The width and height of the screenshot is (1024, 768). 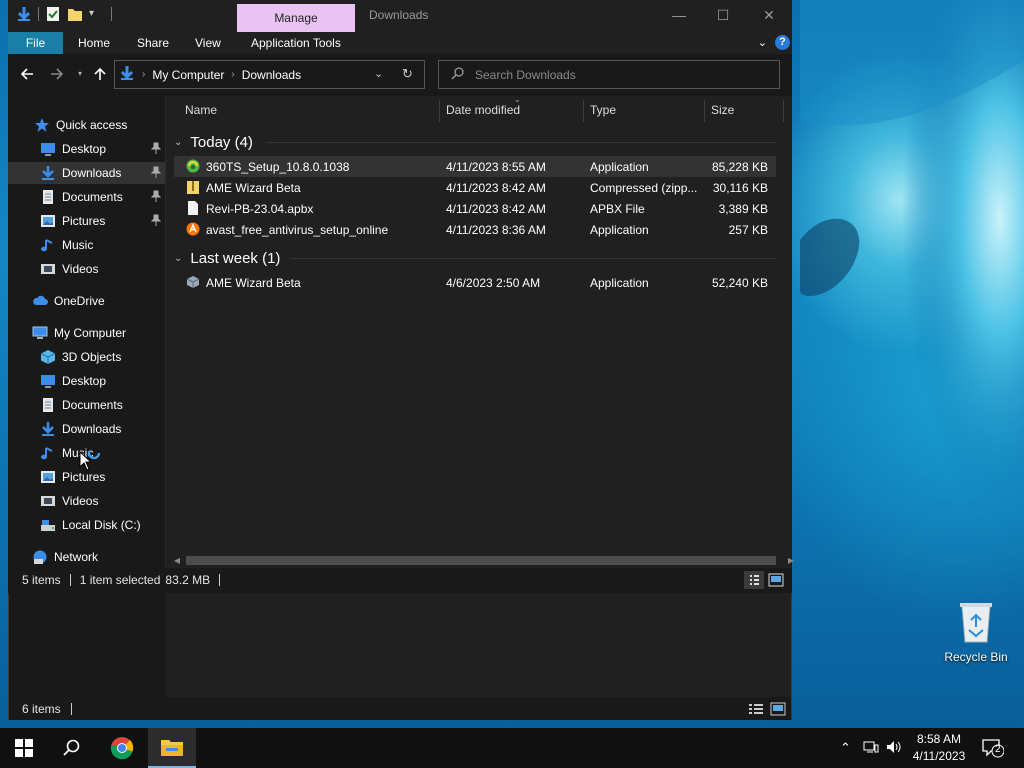 What do you see at coordinates (35, 43) in the screenshot?
I see `tab-file: File` at bounding box center [35, 43].